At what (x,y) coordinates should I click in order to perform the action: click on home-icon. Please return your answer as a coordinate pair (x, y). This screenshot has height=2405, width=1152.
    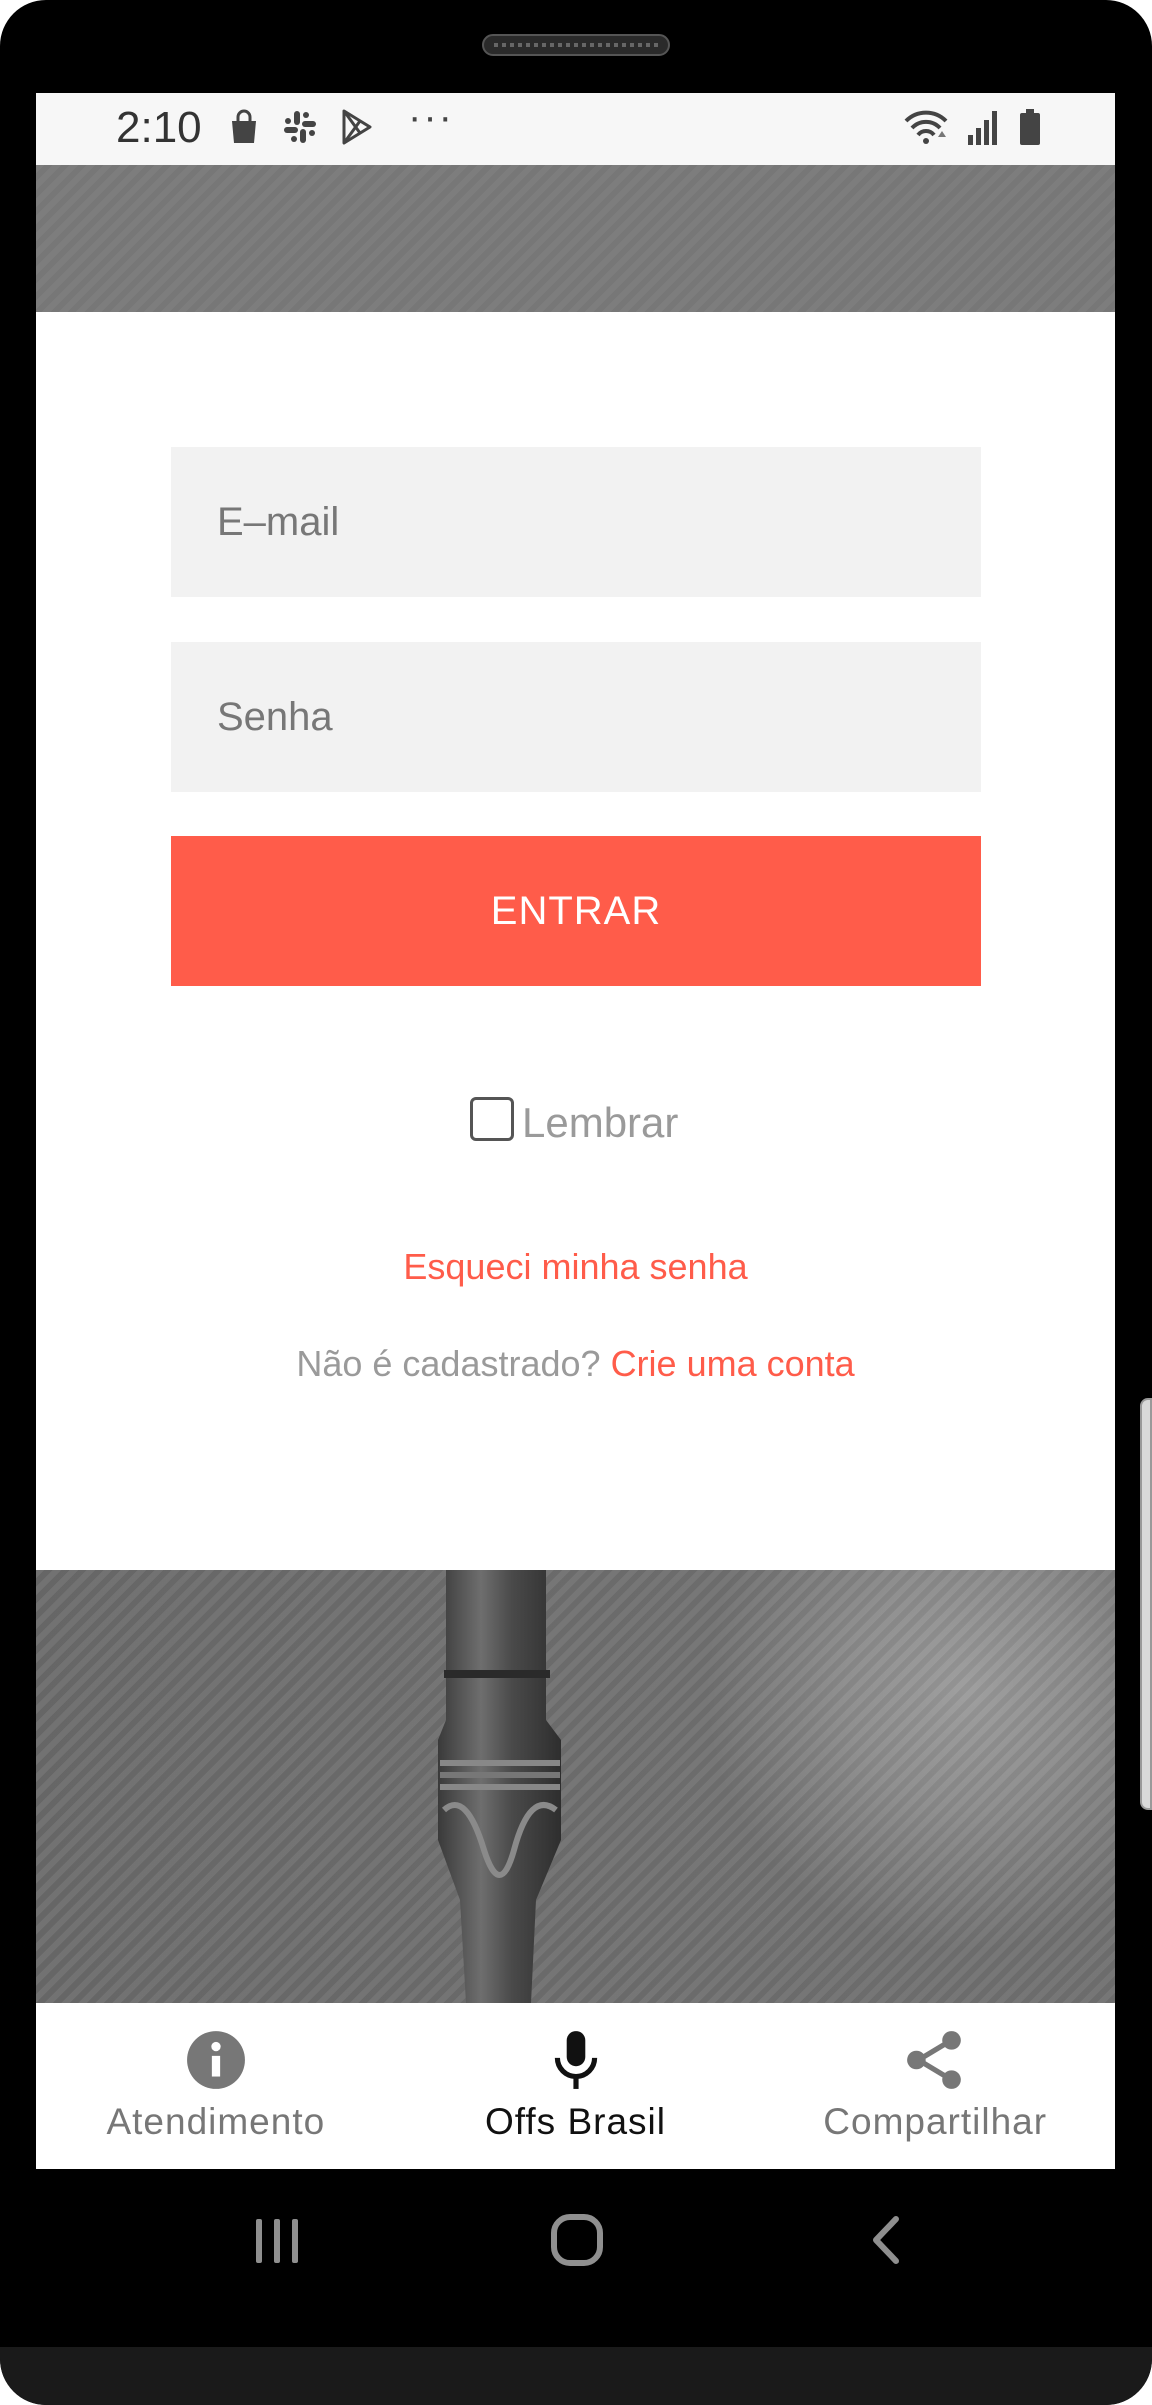
    Looking at the image, I should click on (577, 2240).